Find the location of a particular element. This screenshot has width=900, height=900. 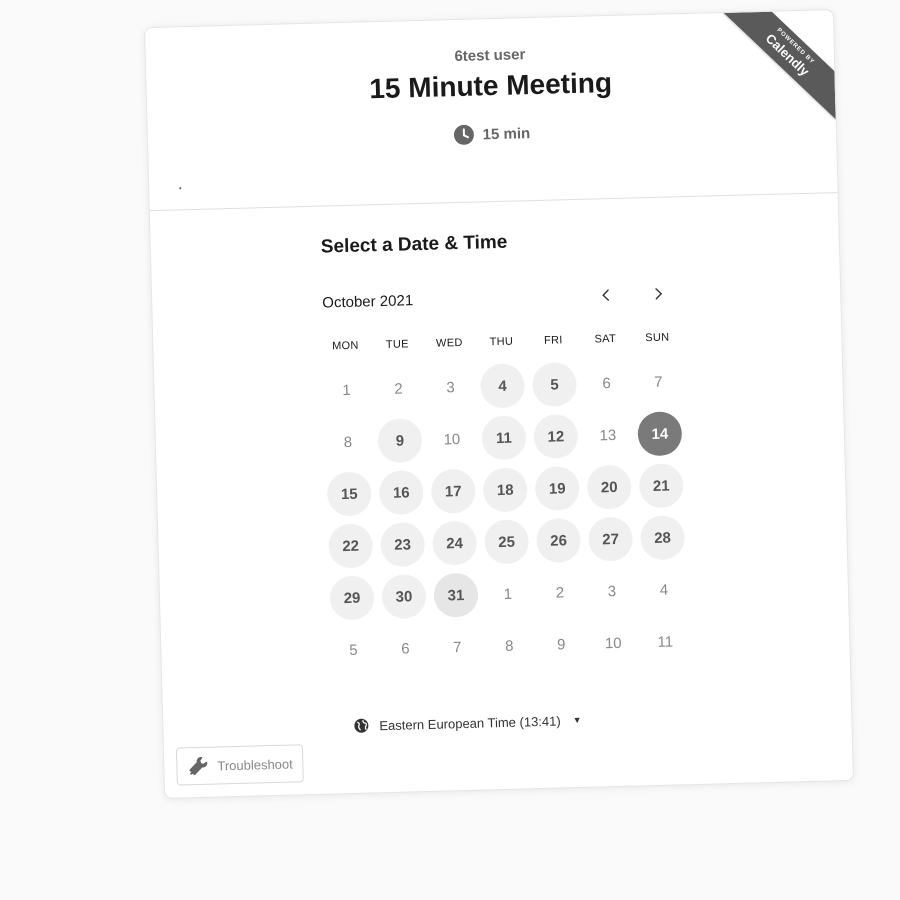

timezone-label: Eastern European Time (13:41) is located at coordinates (470, 722).